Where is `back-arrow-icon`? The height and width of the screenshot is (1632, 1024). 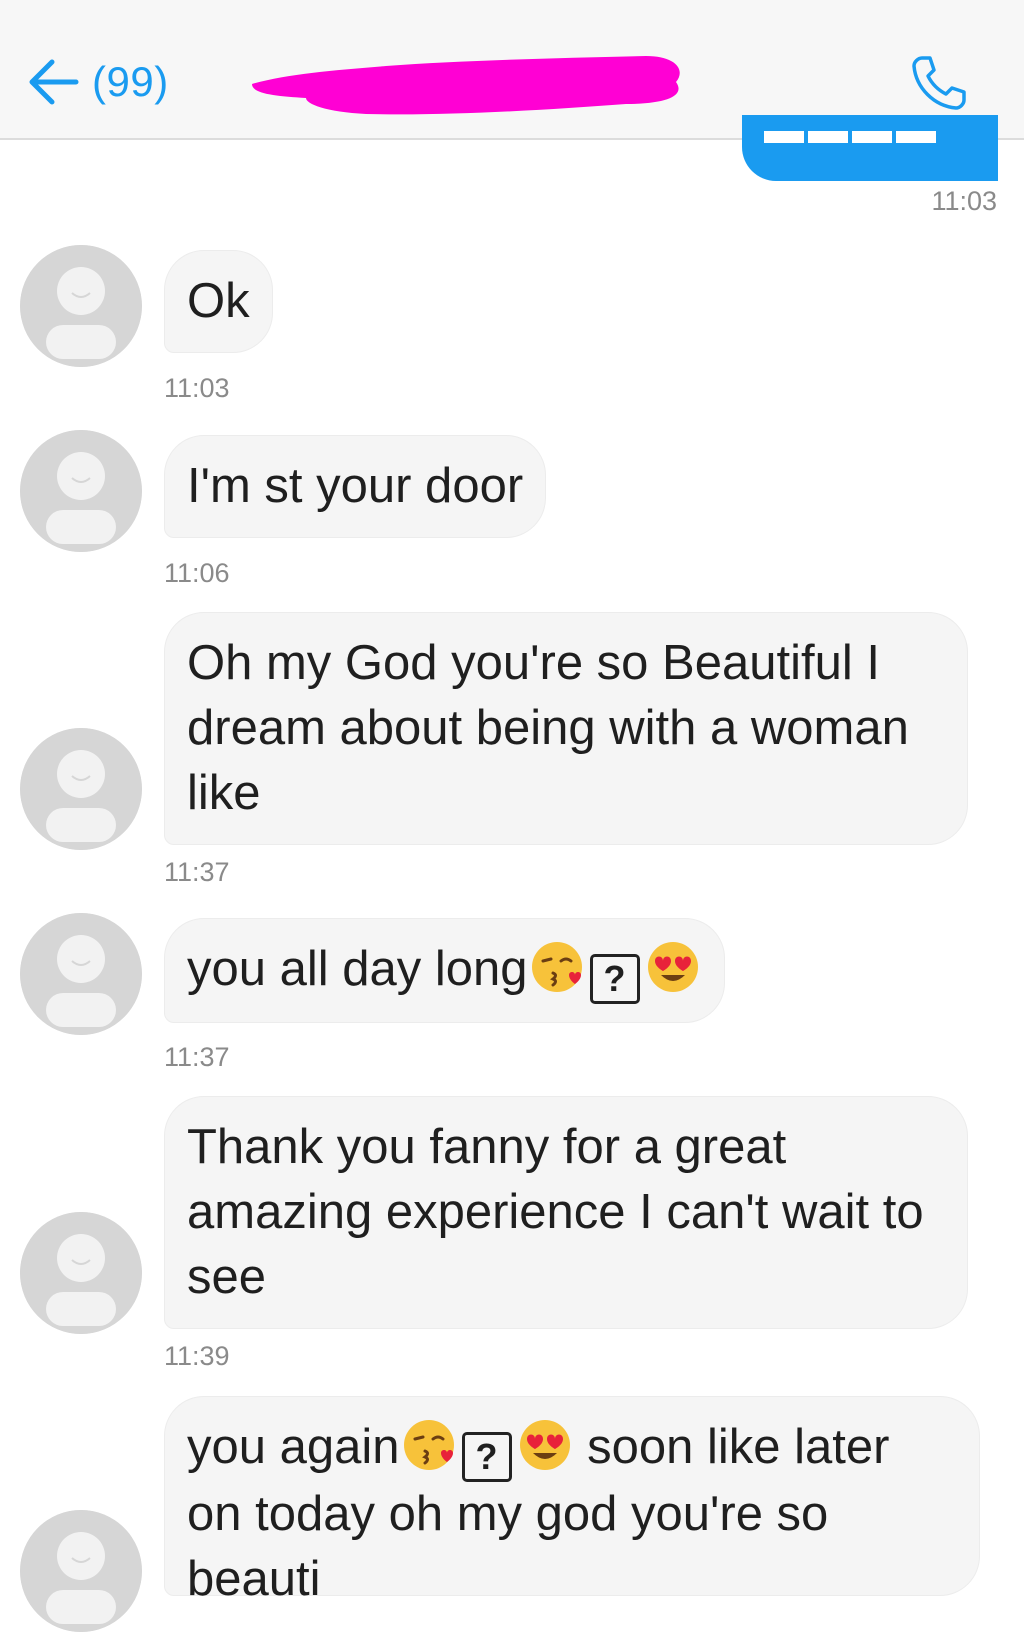
back-arrow-icon is located at coordinates (54, 82).